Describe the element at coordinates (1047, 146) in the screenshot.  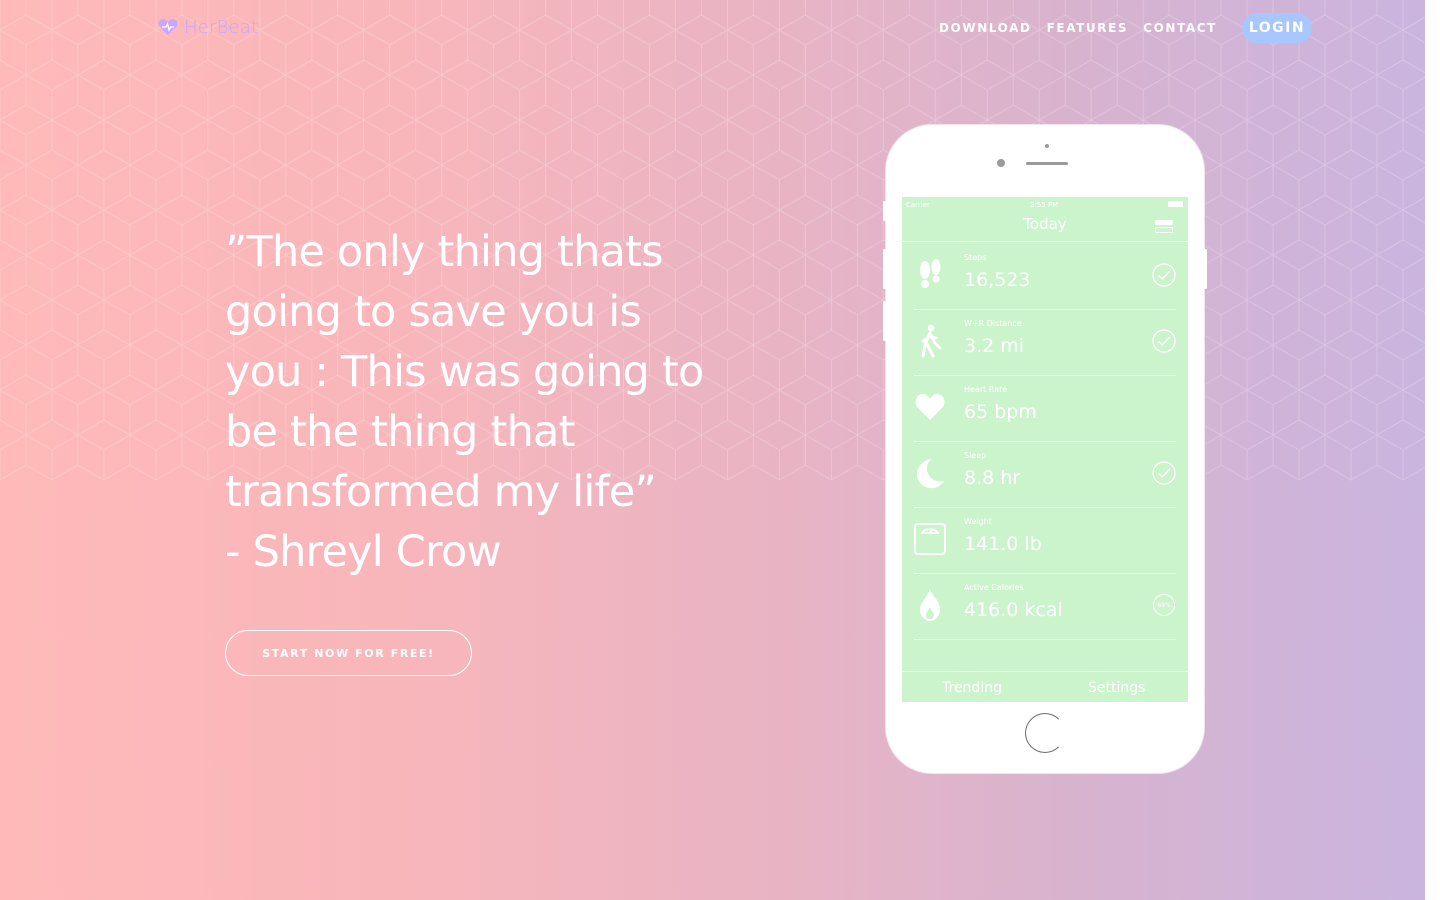
I see `phone-camera` at that location.